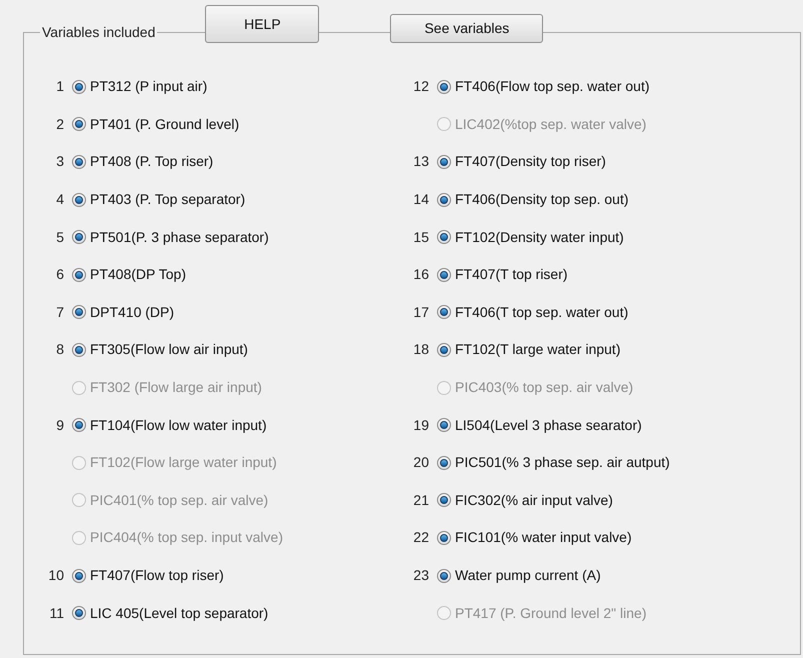  What do you see at coordinates (421, 162) in the screenshot?
I see `variable-number: 13` at bounding box center [421, 162].